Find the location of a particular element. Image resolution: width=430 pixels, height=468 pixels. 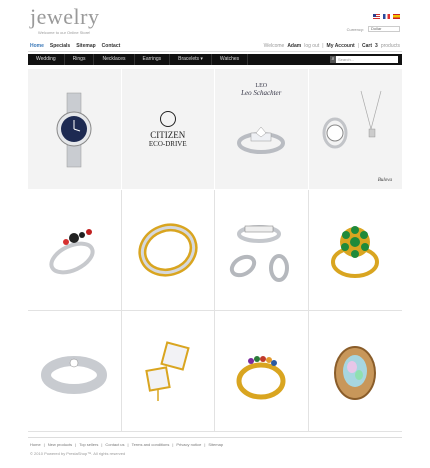

link-contact: Contact is located at coordinates (111, 46).